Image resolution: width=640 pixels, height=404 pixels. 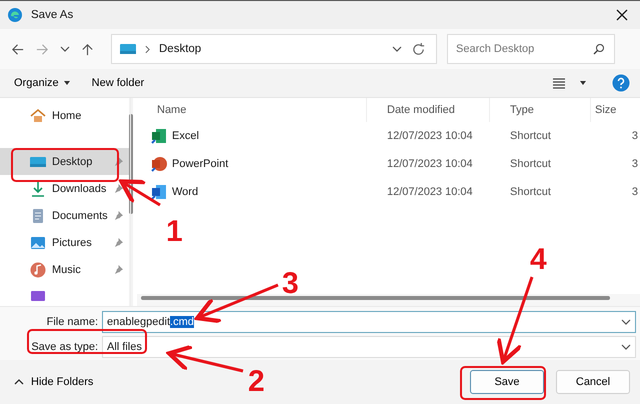 I want to click on column-header: Size, so click(x=615, y=110).